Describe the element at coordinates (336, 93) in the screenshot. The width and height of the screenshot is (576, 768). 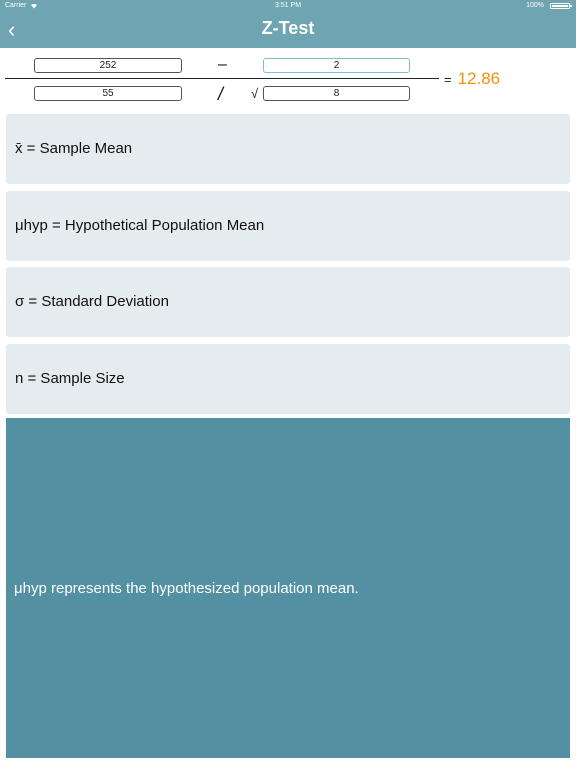
I see `sample-size-field` at that location.